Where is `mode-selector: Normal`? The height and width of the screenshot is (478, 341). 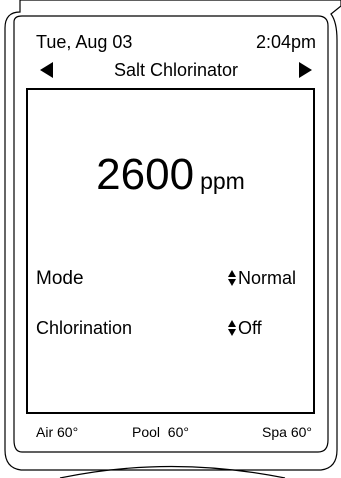
mode-selector: Normal is located at coordinates (262, 278).